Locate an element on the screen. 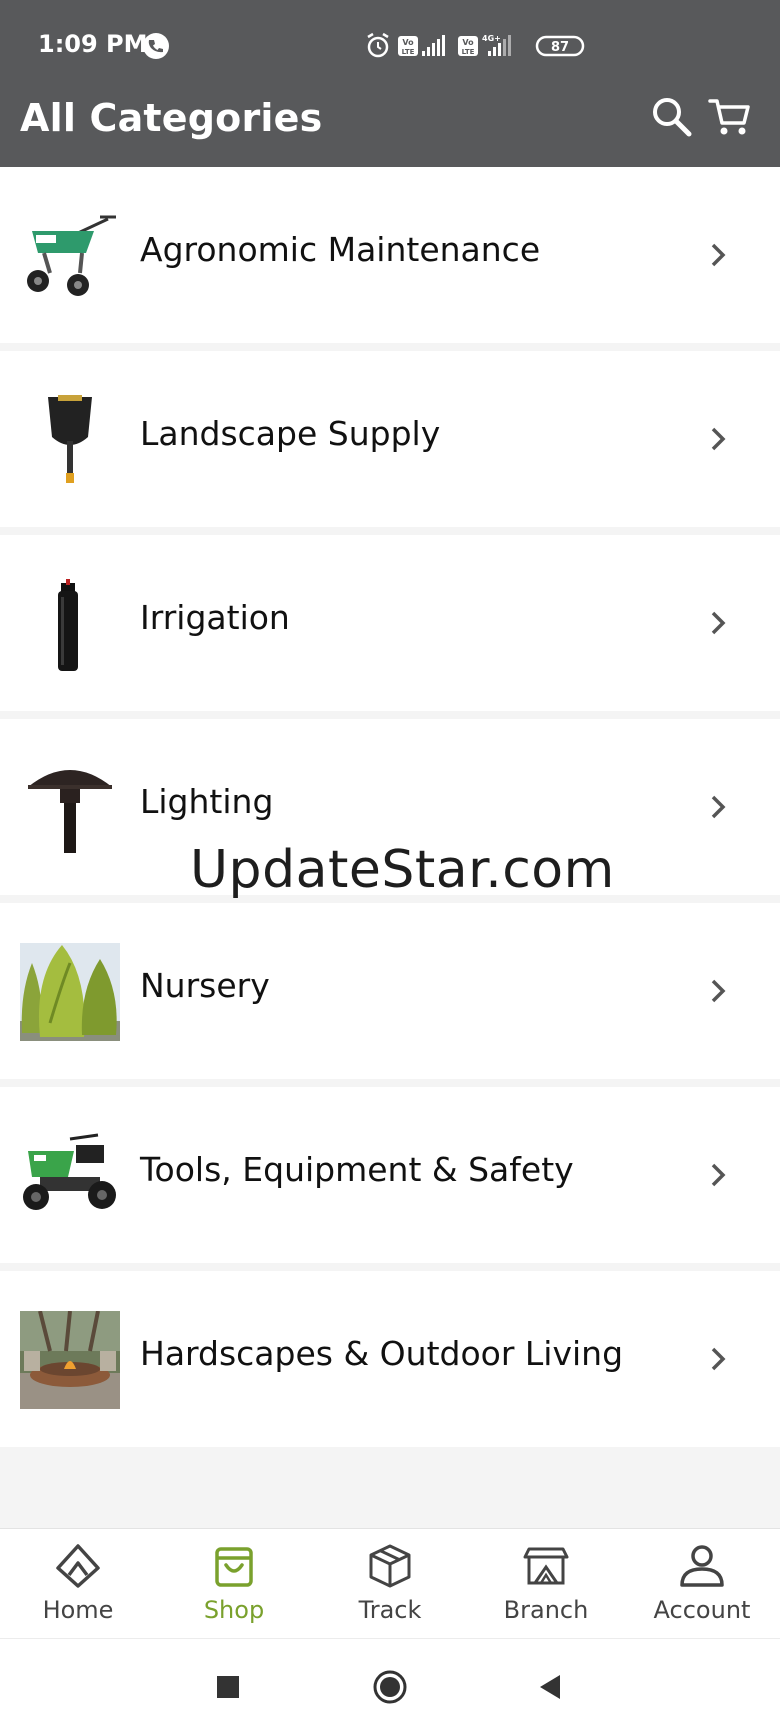 This screenshot has height=1734, width=780. battery-icon: 87 is located at coordinates (560, 46).